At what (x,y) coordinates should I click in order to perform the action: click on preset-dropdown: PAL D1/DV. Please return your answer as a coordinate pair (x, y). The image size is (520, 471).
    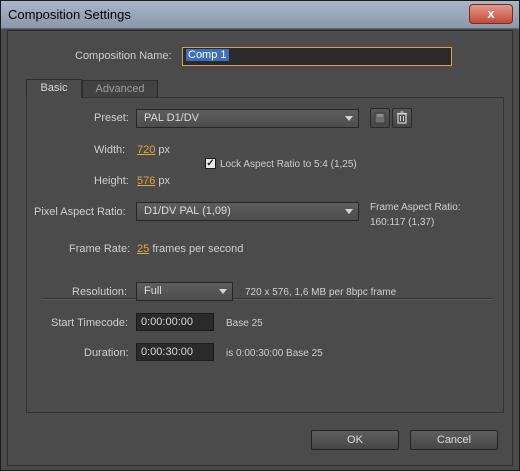
    Looking at the image, I should click on (247, 118).